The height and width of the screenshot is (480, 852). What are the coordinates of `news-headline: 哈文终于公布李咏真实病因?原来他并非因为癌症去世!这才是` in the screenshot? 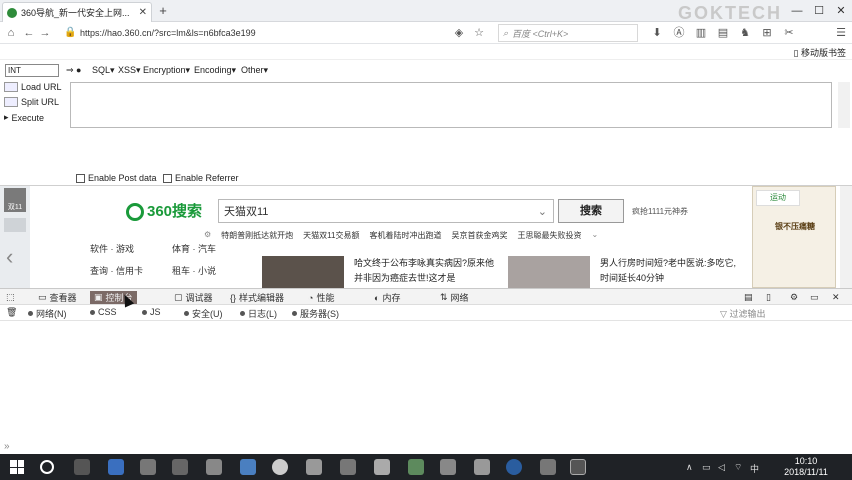 It's located at (424, 271).